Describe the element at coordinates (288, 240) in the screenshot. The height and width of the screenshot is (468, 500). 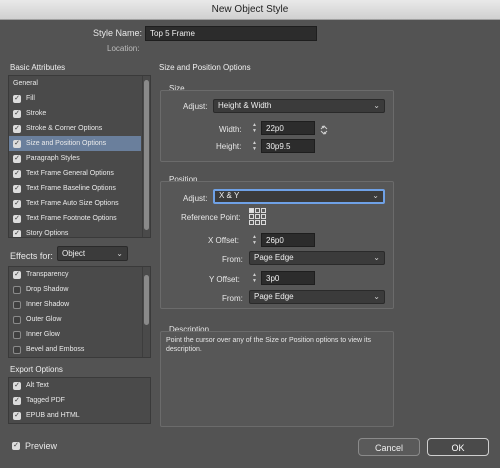
I see `x-offset-input: 26p0` at that location.